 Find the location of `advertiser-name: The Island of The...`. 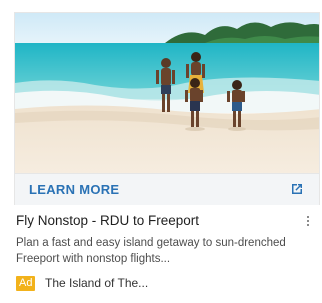

advertiser-name: The Island of The... is located at coordinates (96, 283).